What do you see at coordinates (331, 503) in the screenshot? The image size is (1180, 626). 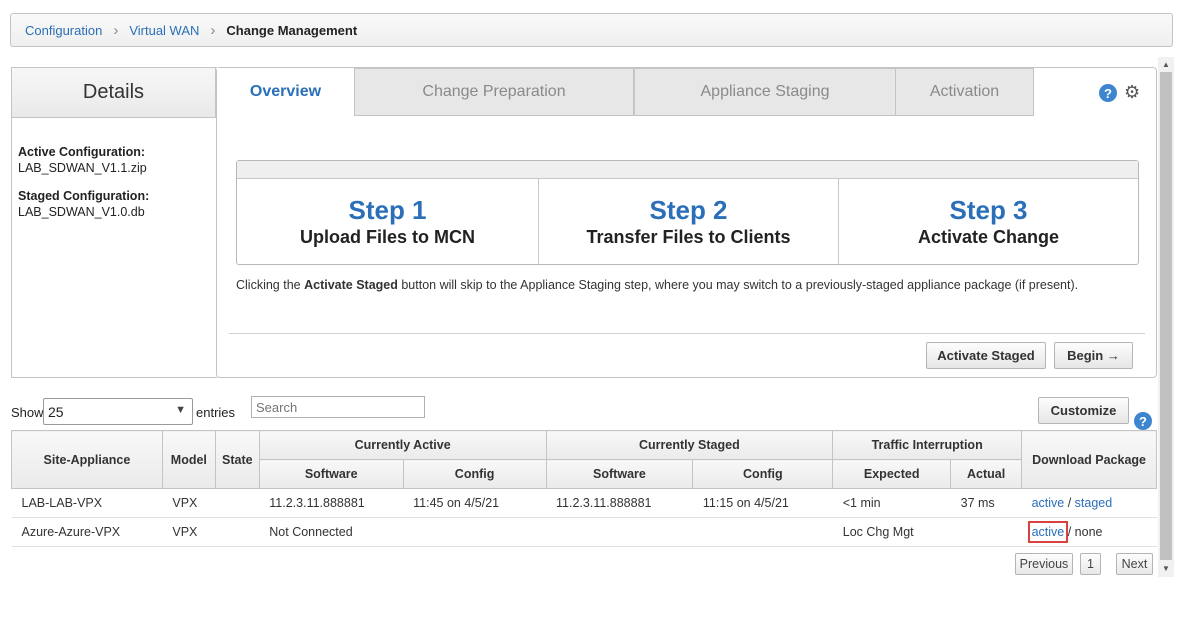 I see `cell-active-software: 11.2.3.11.888881` at bounding box center [331, 503].